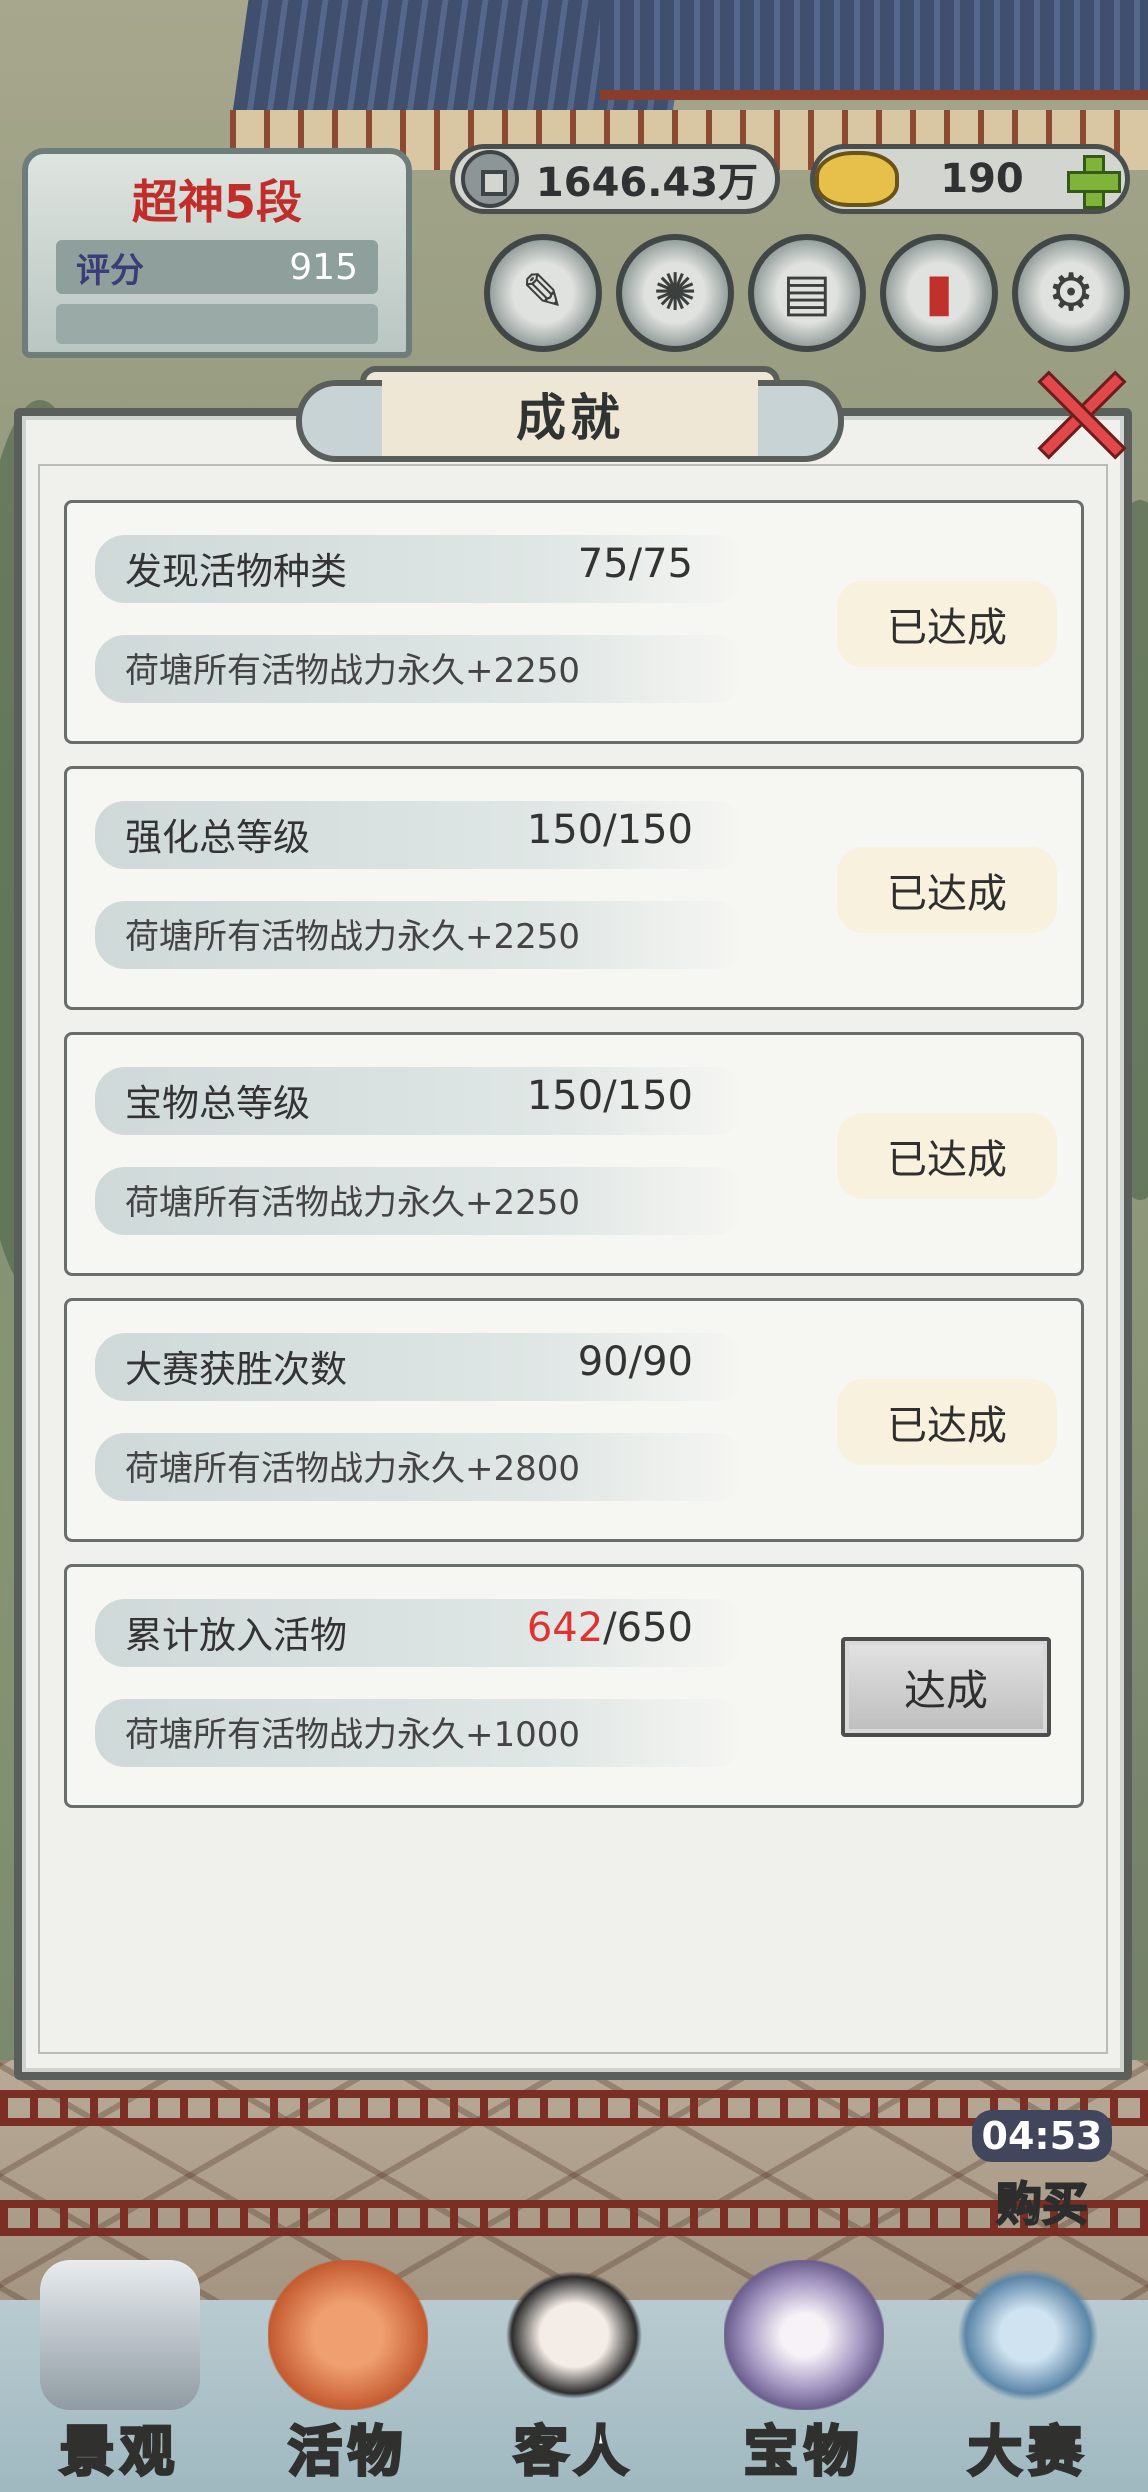  Describe the element at coordinates (217, 324) in the screenshot. I see `rank-progress-bar` at that location.